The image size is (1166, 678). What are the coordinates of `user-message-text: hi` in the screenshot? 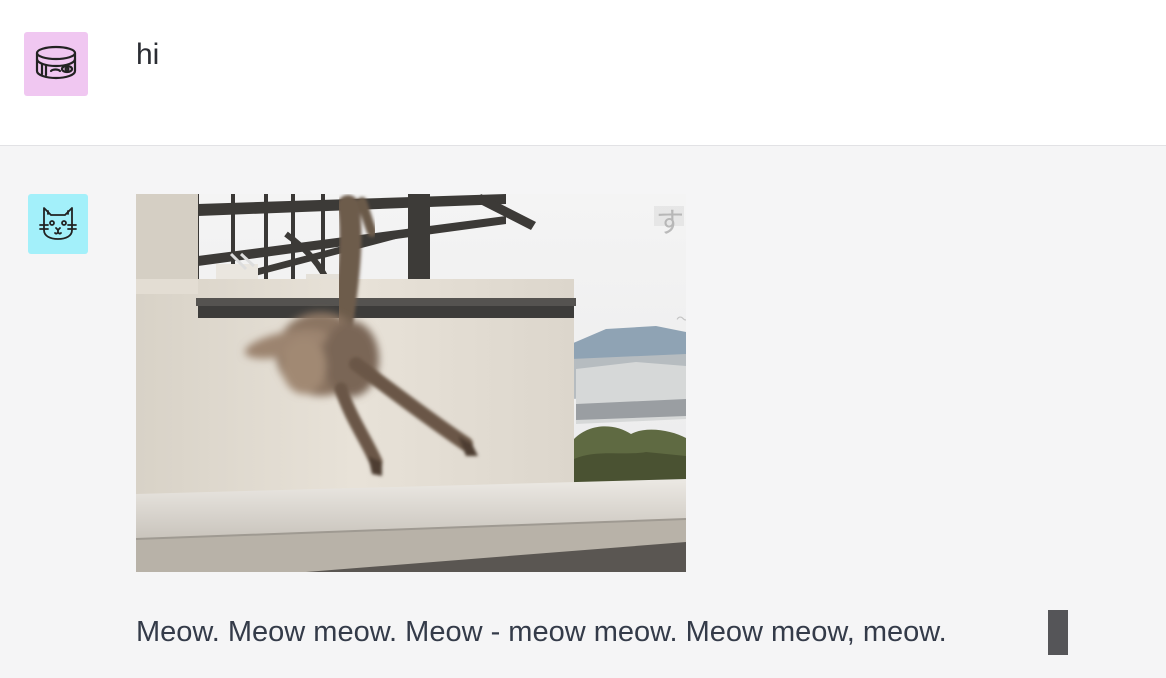 It's located at (148, 54).